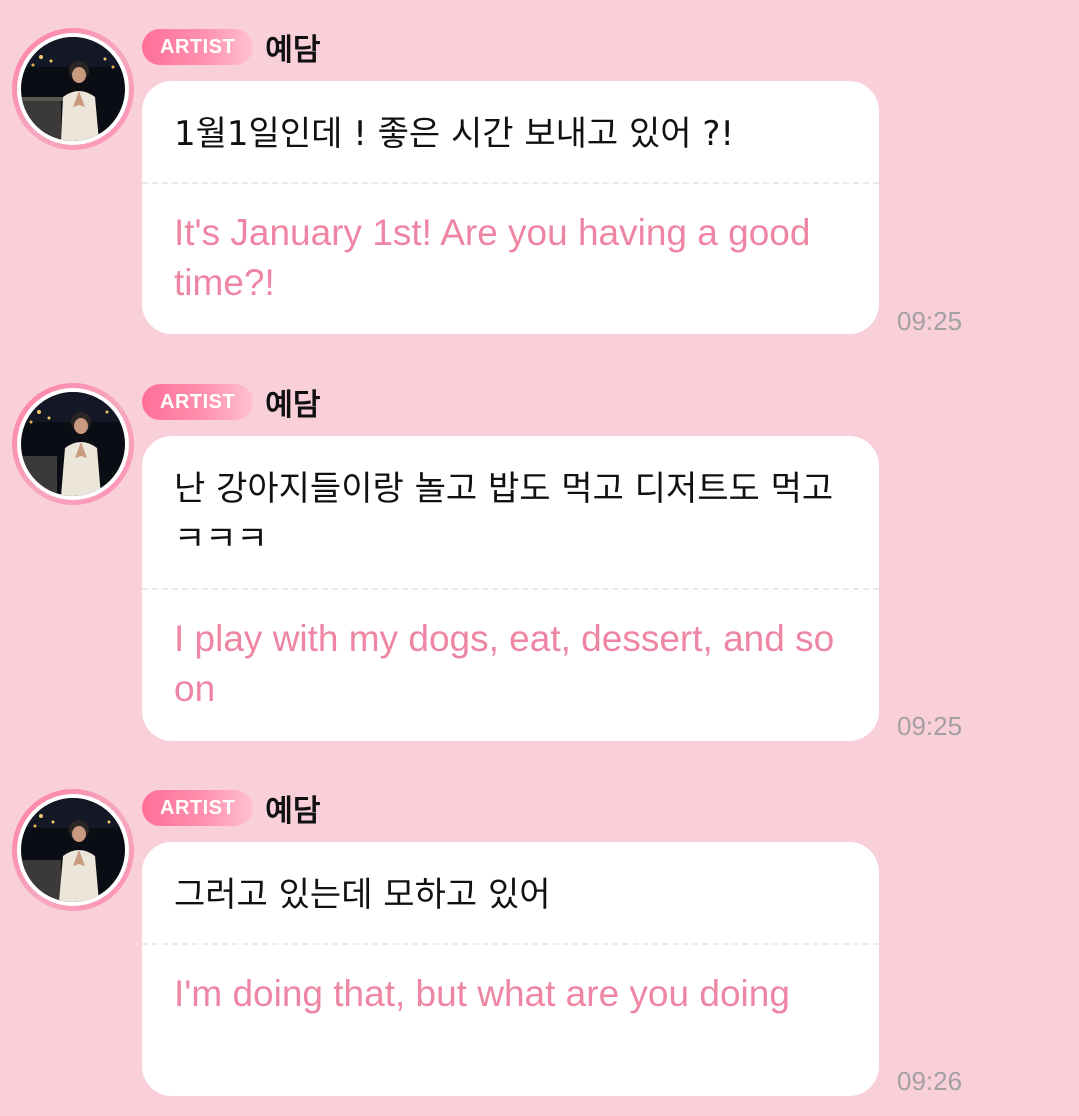 Image resolution: width=1079 pixels, height=1116 pixels. I want to click on original-text: 1월1일인데 ! 좋은 시간 보내고 있어 ?!, so click(454, 134).